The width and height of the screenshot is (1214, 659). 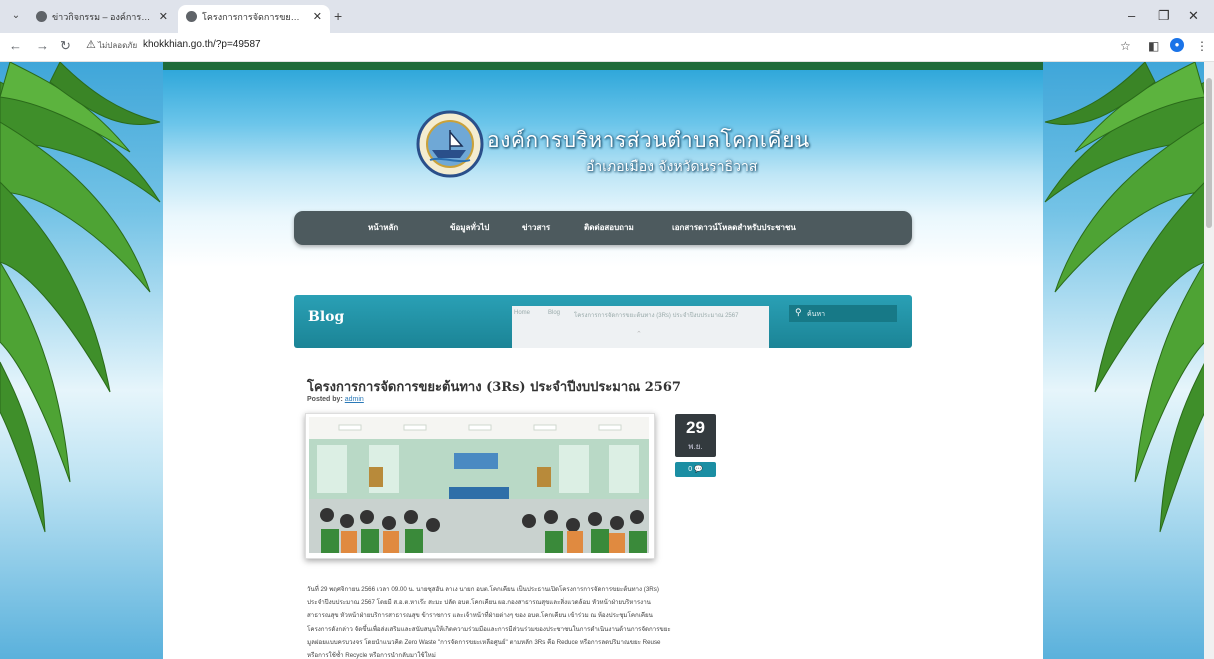 What do you see at coordinates (202, 44) in the screenshot?
I see `url-text: khokkhian.go.th/?p=49587` at bounding box center [202, 44].